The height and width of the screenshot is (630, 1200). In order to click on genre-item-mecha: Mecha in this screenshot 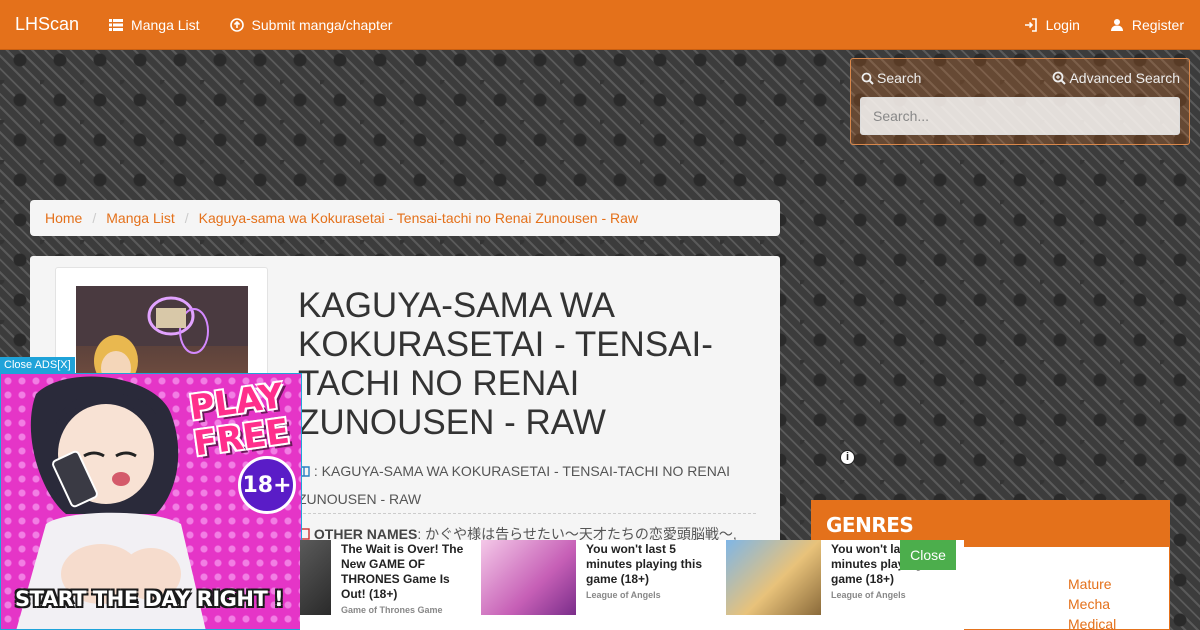, I will do `click(1092, 604)`.